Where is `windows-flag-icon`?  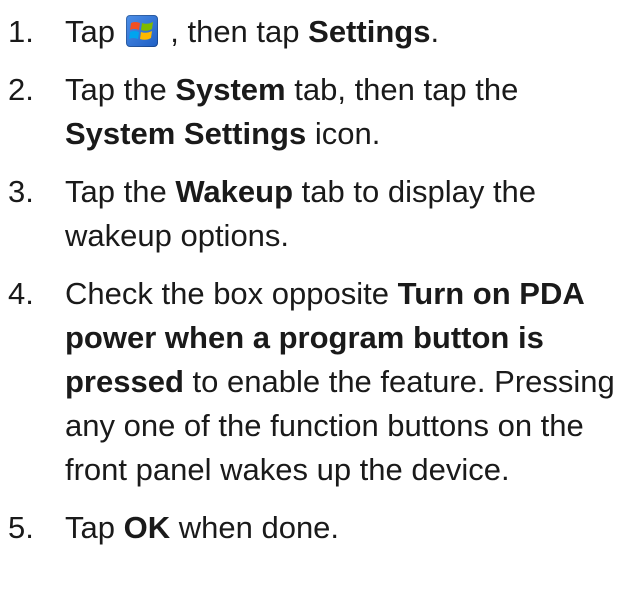 windows-flag-icon is located at coordinates (140, 31).